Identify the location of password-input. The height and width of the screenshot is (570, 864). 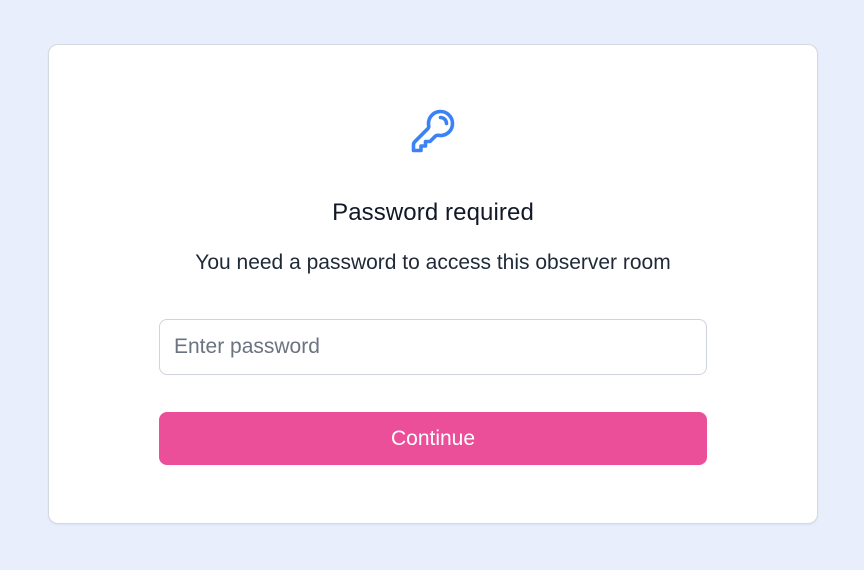
(433, 347).